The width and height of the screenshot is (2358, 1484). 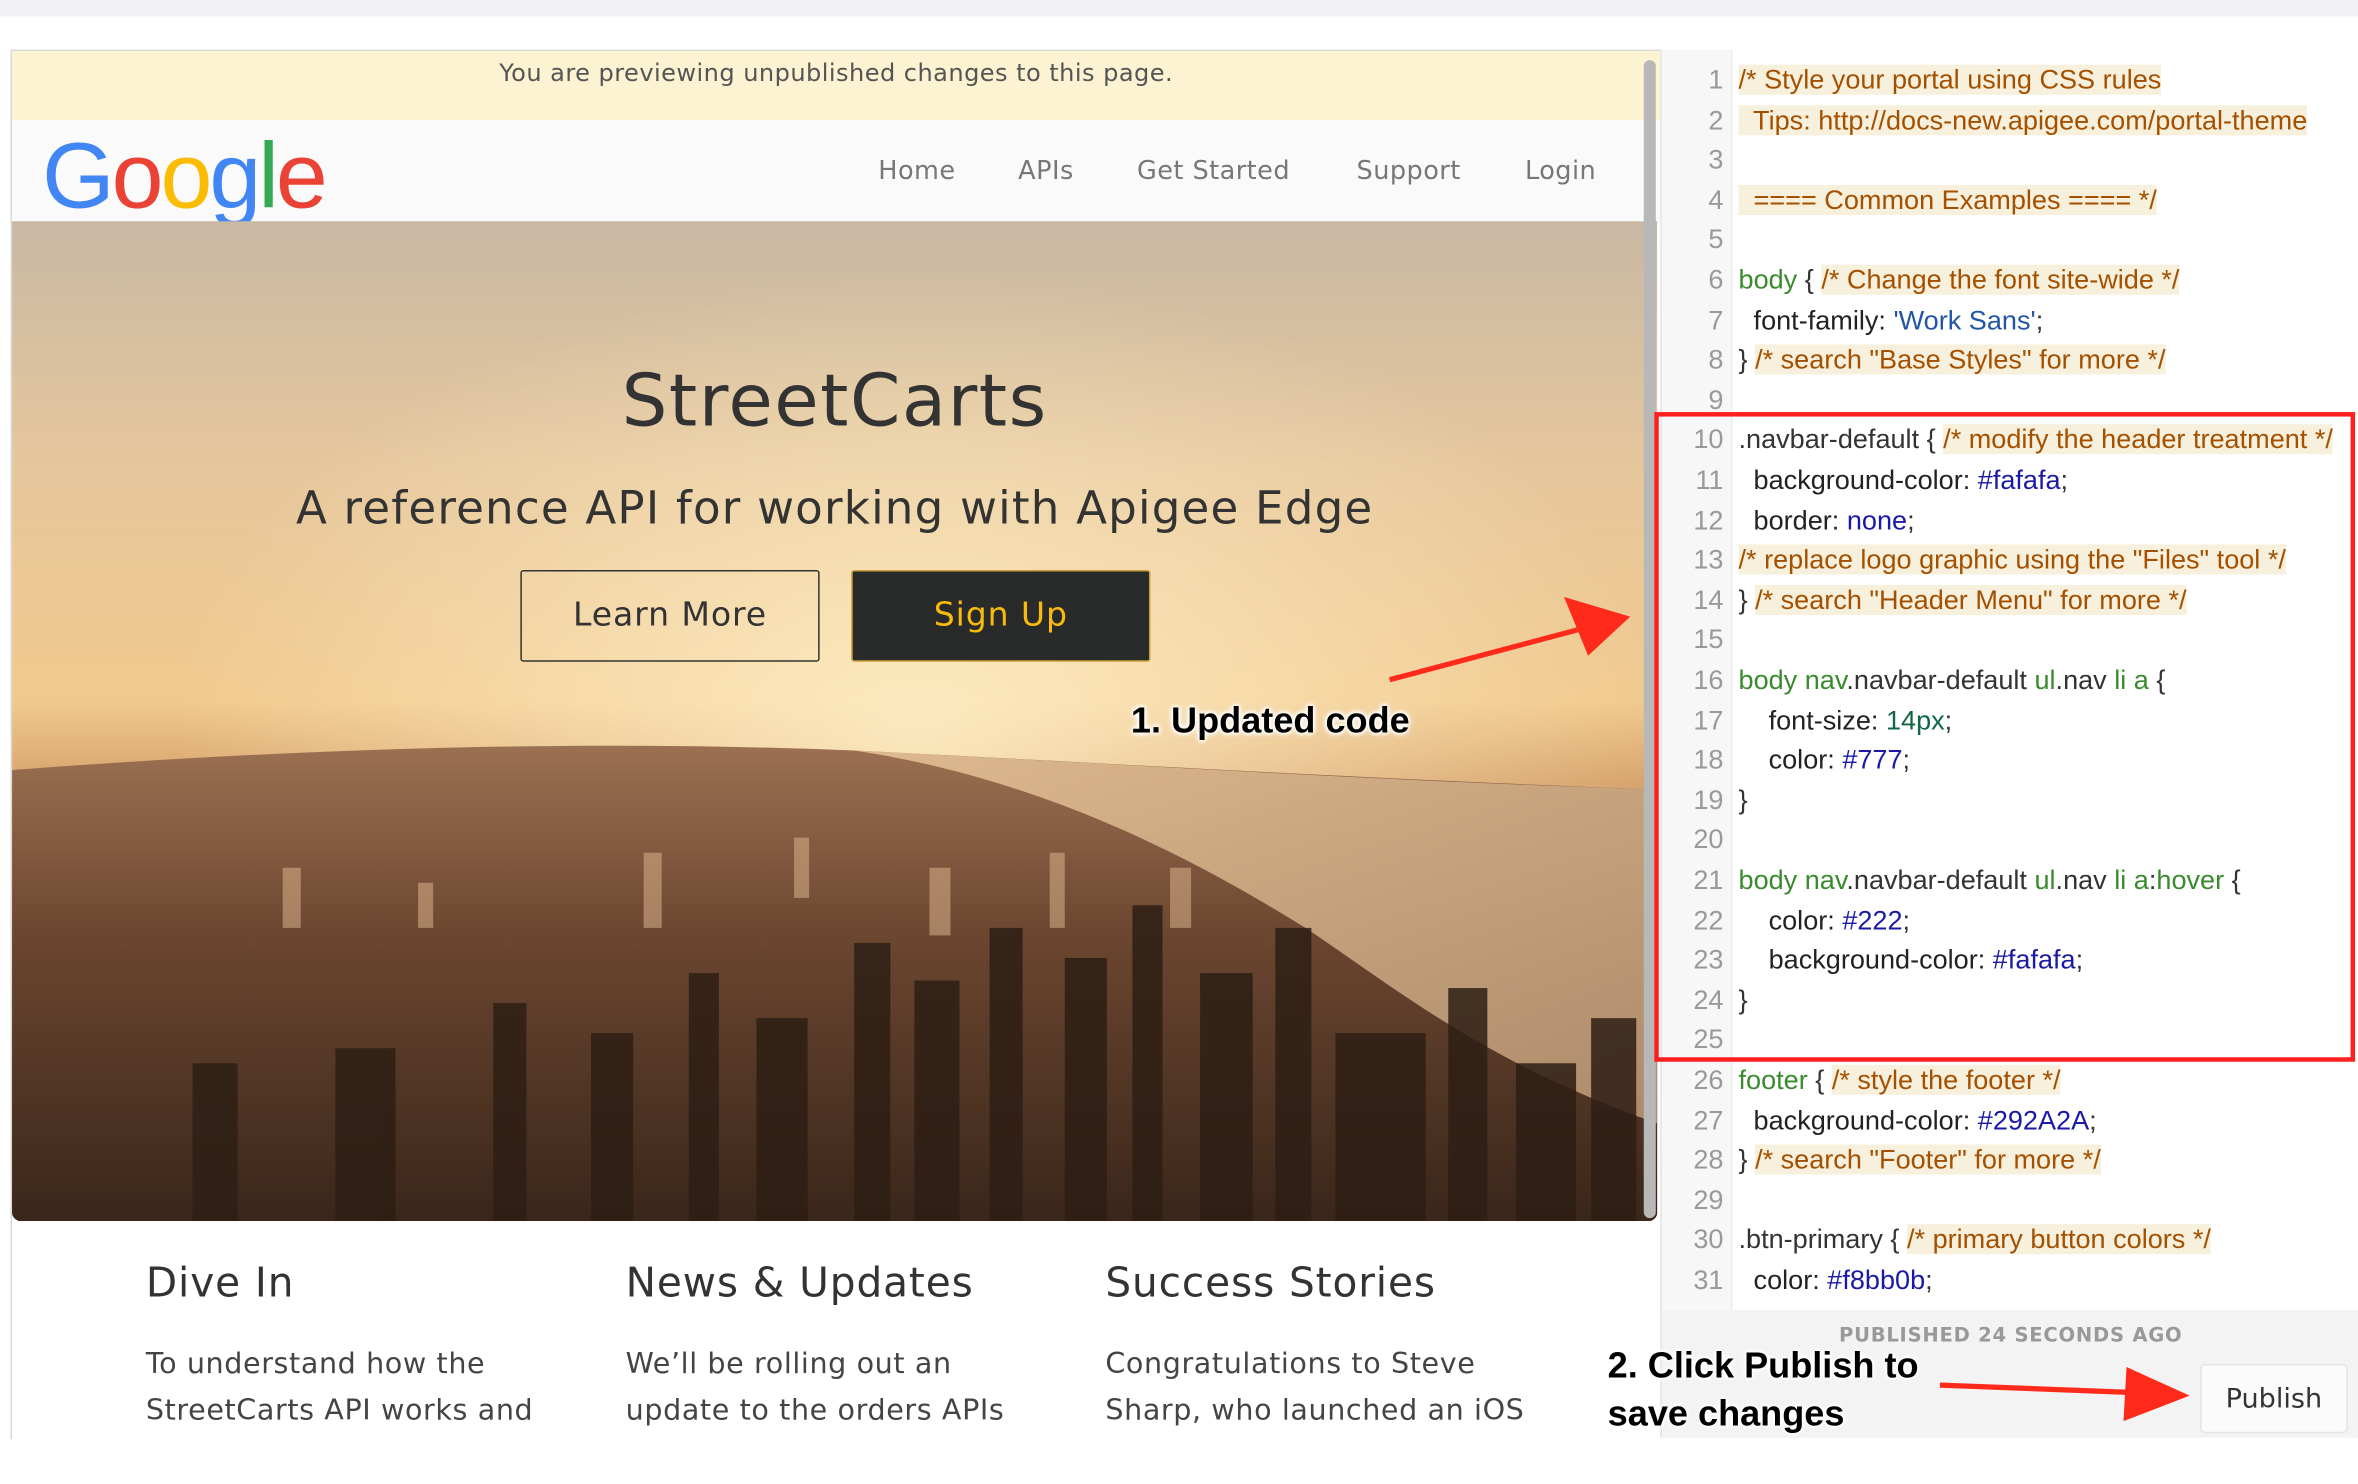 I want to click on annotation-step-2-line2: save changes, so click(x=1726, y=1414).